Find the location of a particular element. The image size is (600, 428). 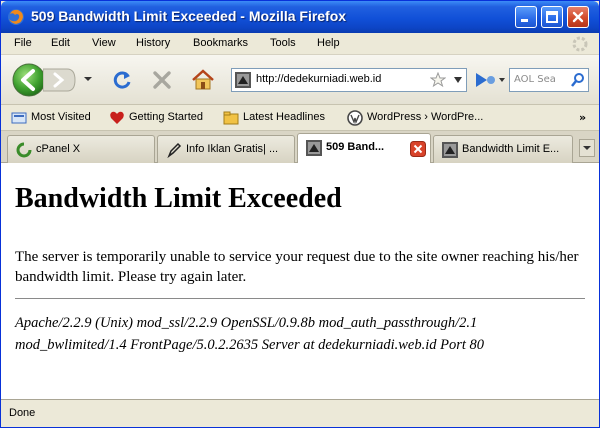

navigation-toolbar: http://dedekurniadi.web.id AOL Sea is located at coordinates (300, 80).